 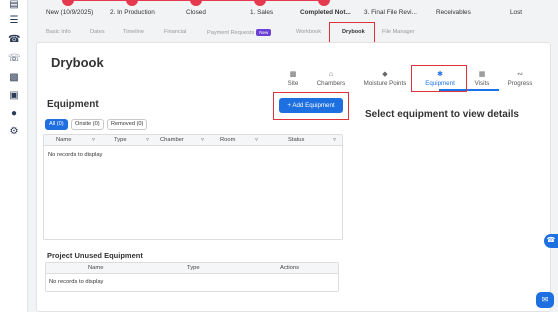 What do you see at coordinates (87, 124) in the screenshot?
I see `filter-onsite: Onsite (0)` at bounding box center [87, 124].